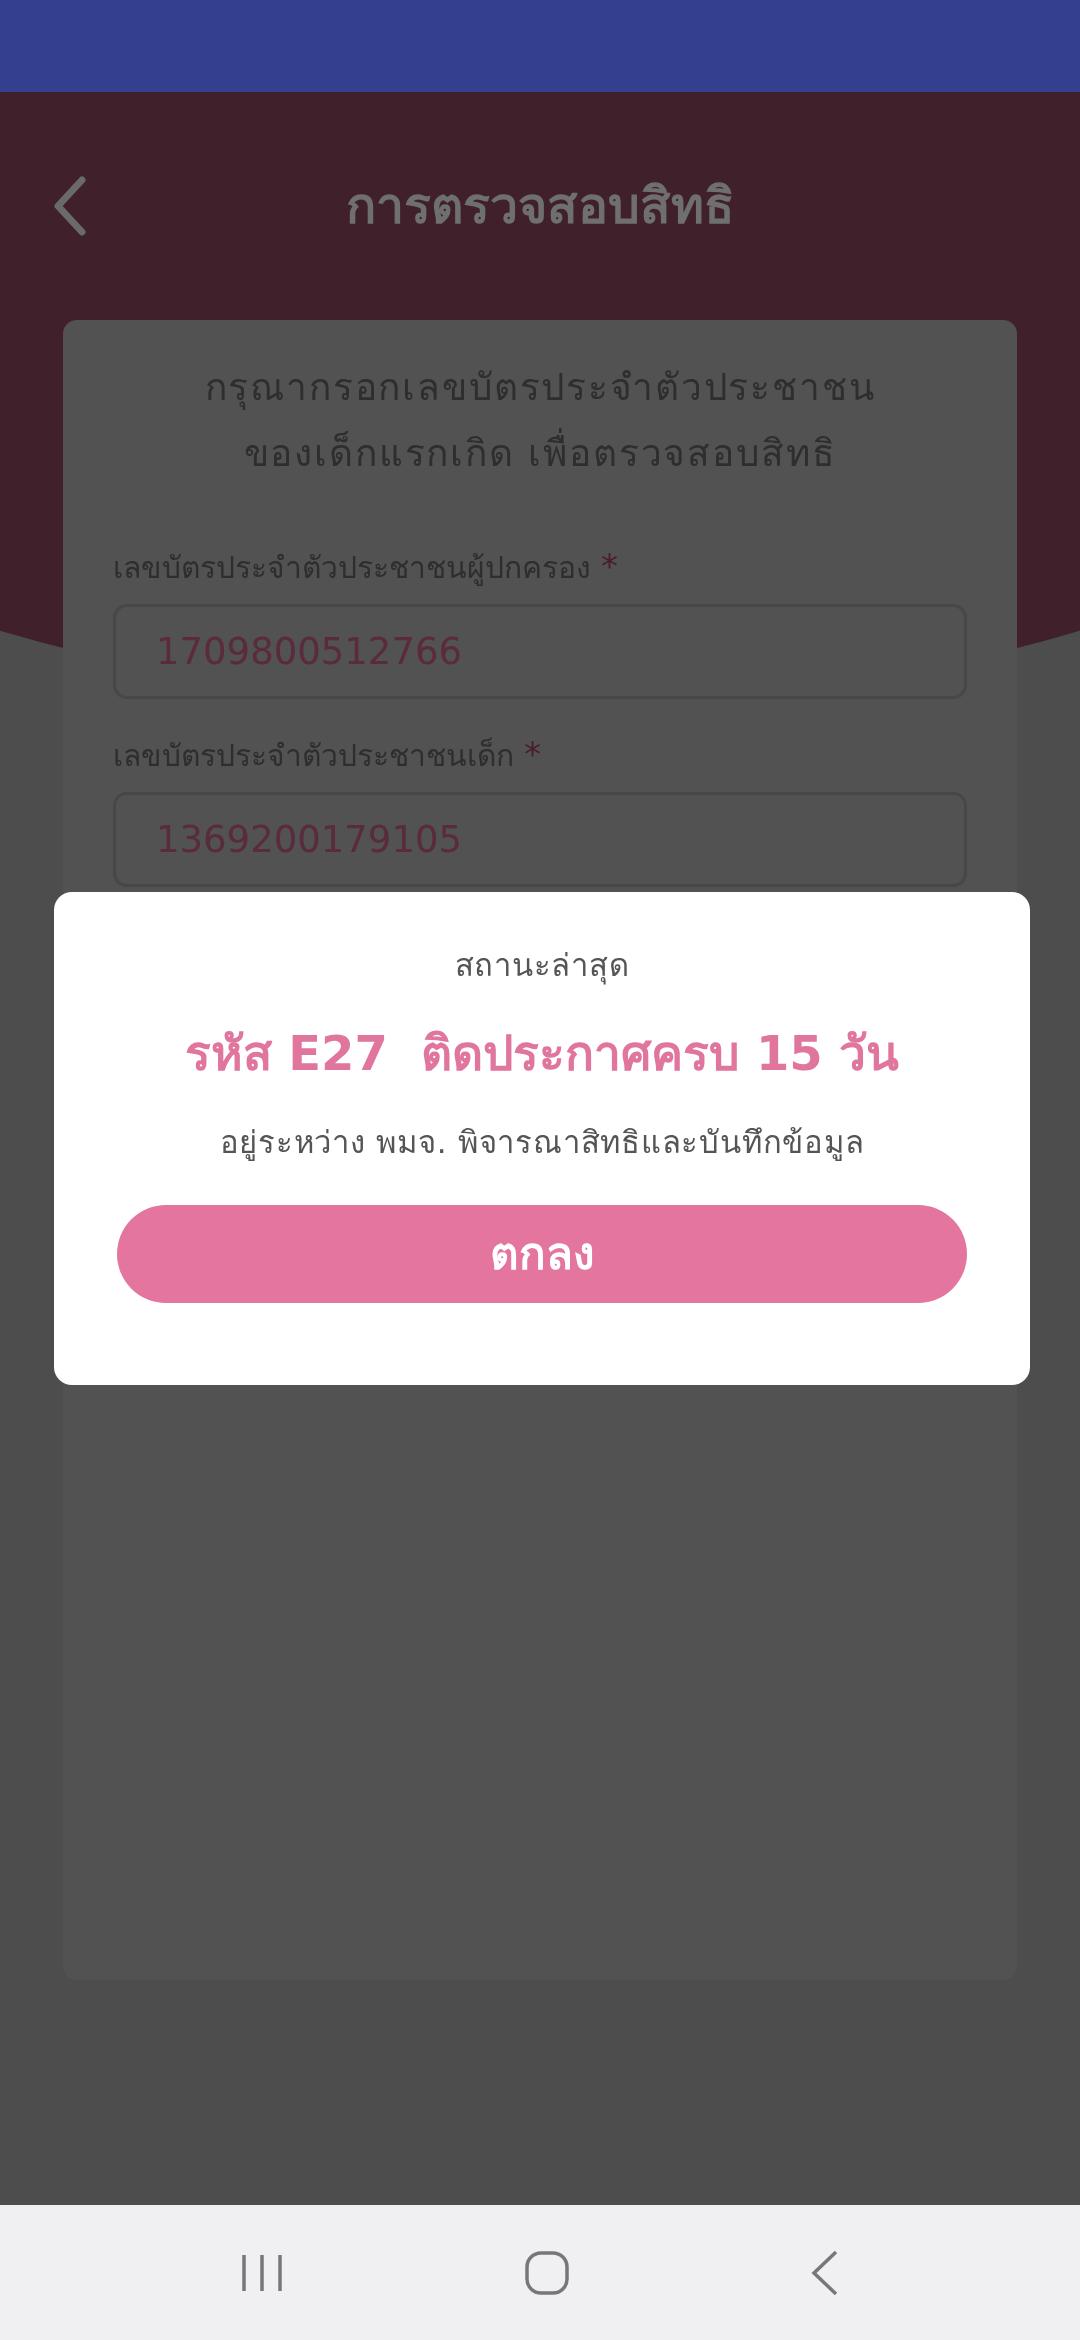 This screenshot has width=1080, height=2340. What do you see at coordinates (262, 2272) in the screenshot?
I see `recent-apps-icon` at bounding box center [262, 2272].